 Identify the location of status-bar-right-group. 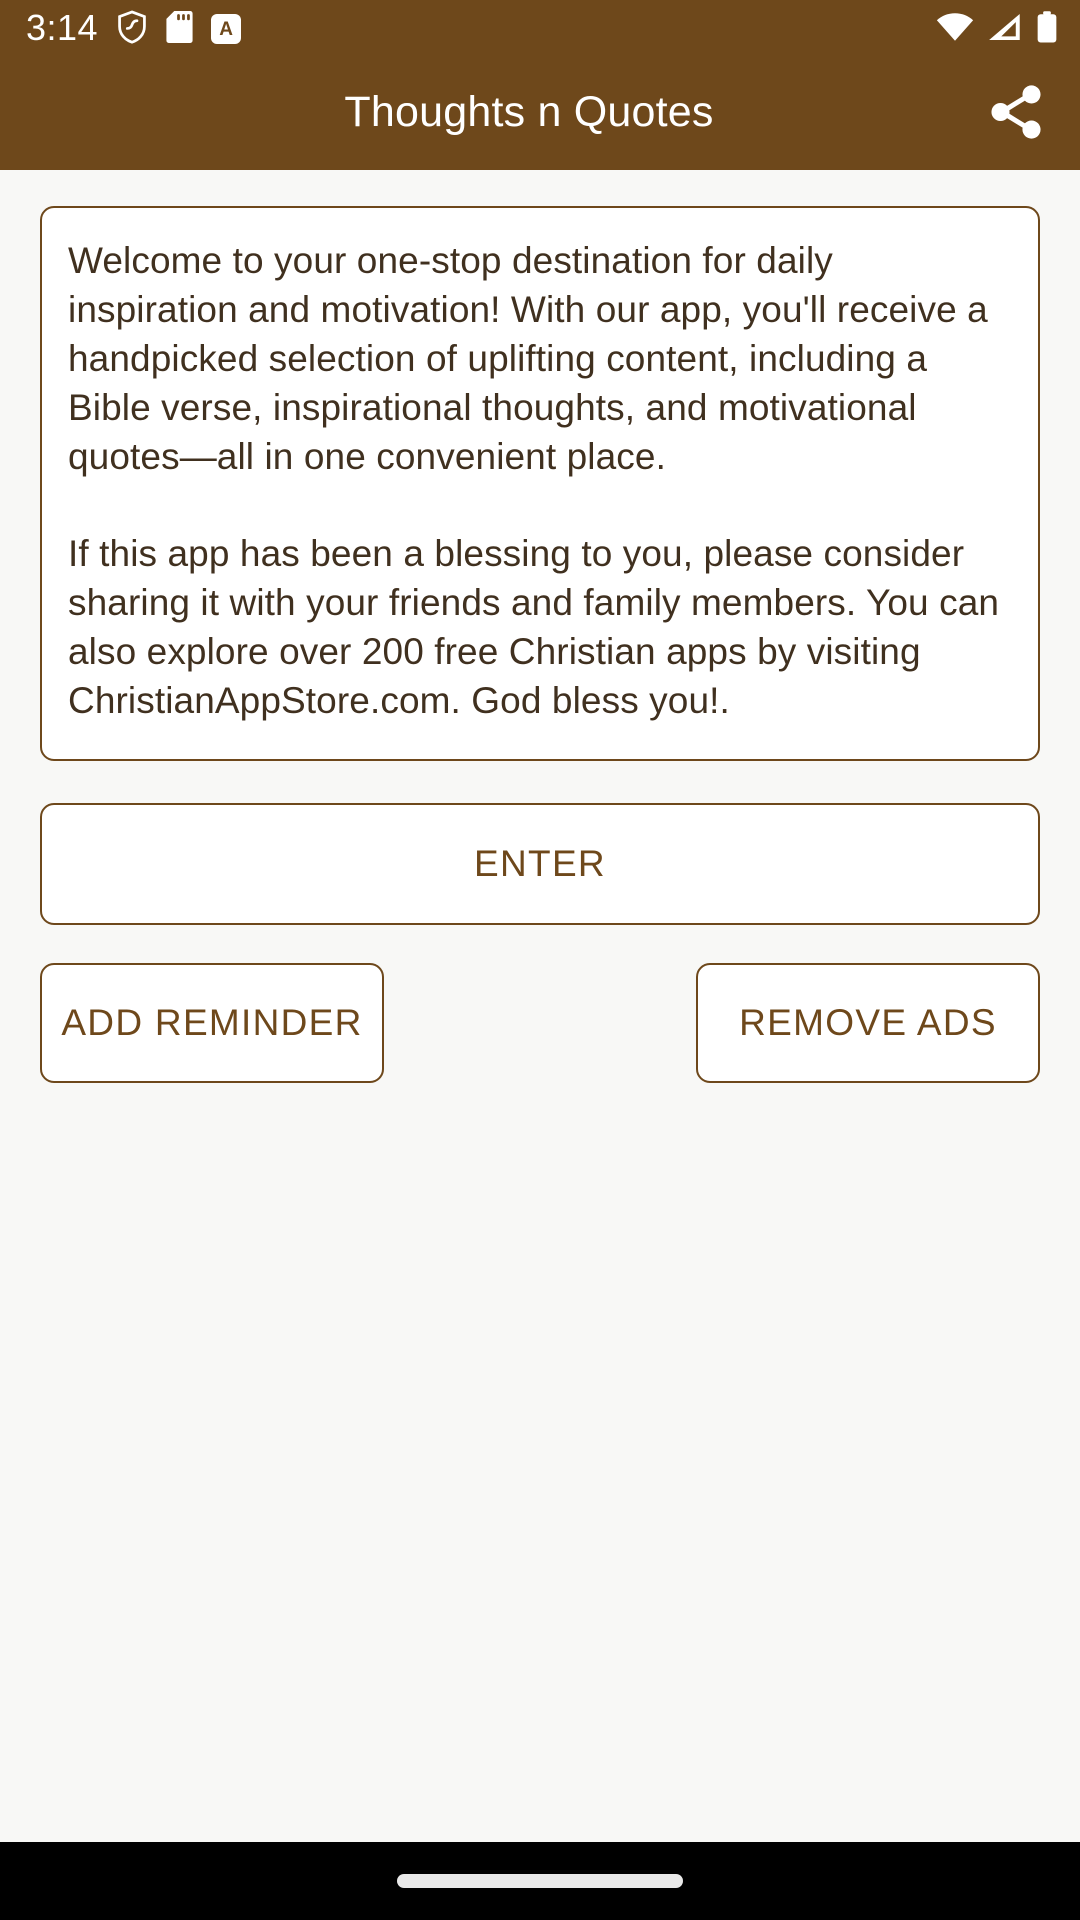
(997, 29).